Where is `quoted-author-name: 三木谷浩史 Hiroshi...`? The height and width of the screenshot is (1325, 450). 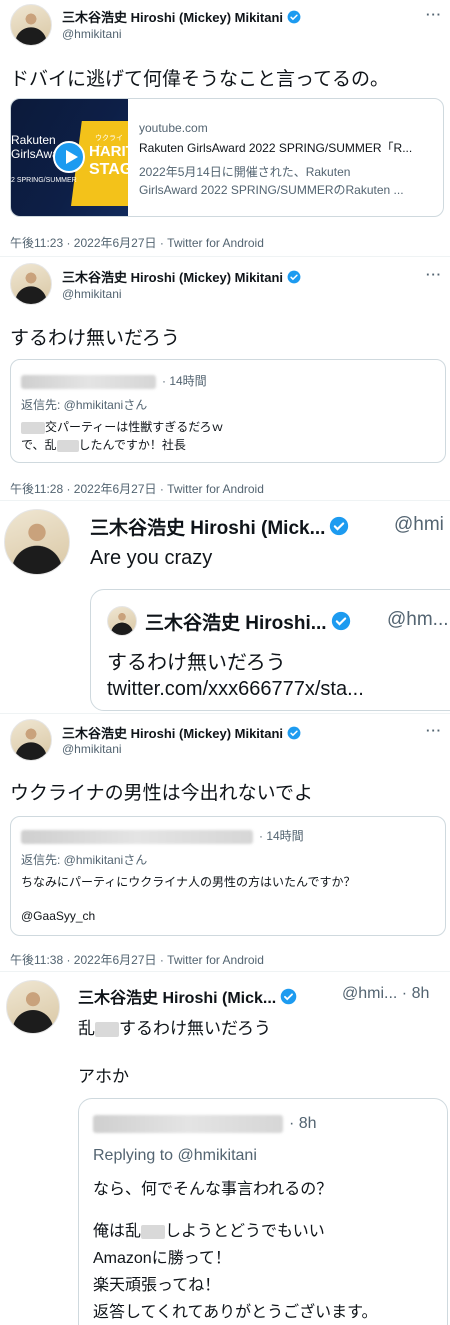 quoted-author-name: 三木谷浩史 Hiroshi... is located at coordinates (248, 622).